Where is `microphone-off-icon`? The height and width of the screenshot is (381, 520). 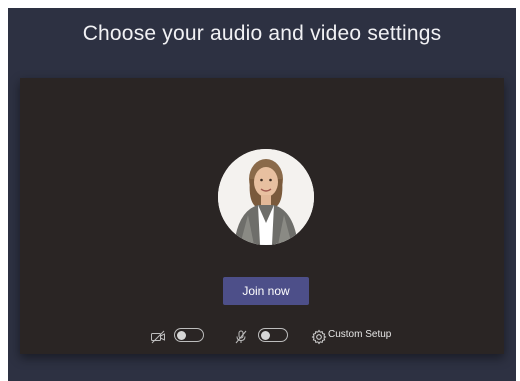
microphone-off-icon is located at coordinates (241, 337).